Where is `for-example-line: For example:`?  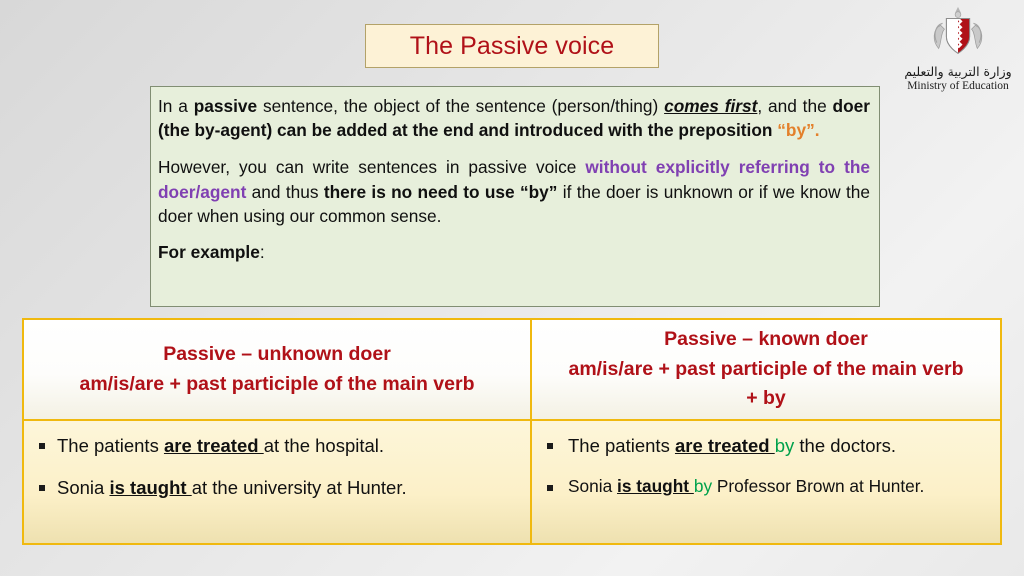
for-example-line: For example: is located at coordinates (514, 252).